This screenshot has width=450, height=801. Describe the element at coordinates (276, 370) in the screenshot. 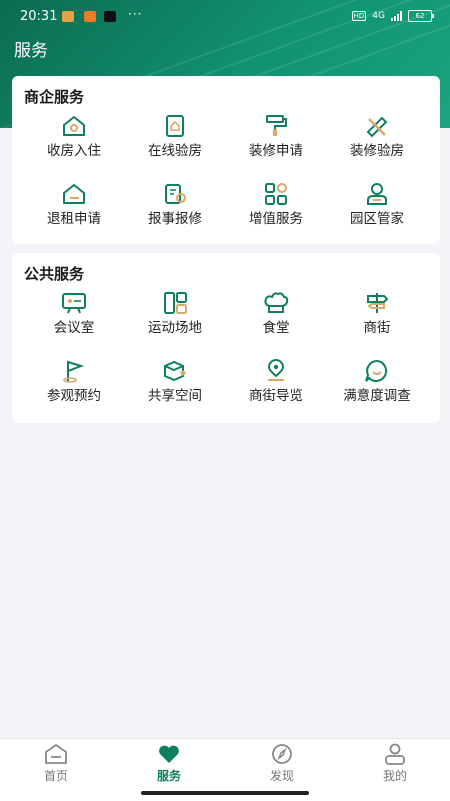

I see `map-pin-icon` at that location.